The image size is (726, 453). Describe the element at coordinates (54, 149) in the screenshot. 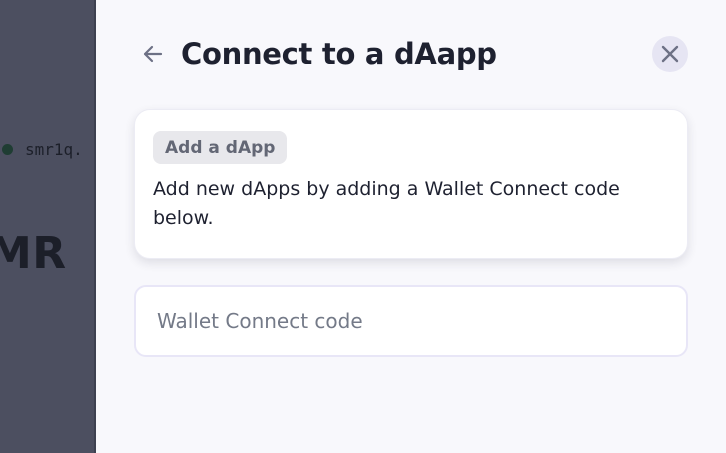

I see `wallet-address-text: smr1q.` at that location.